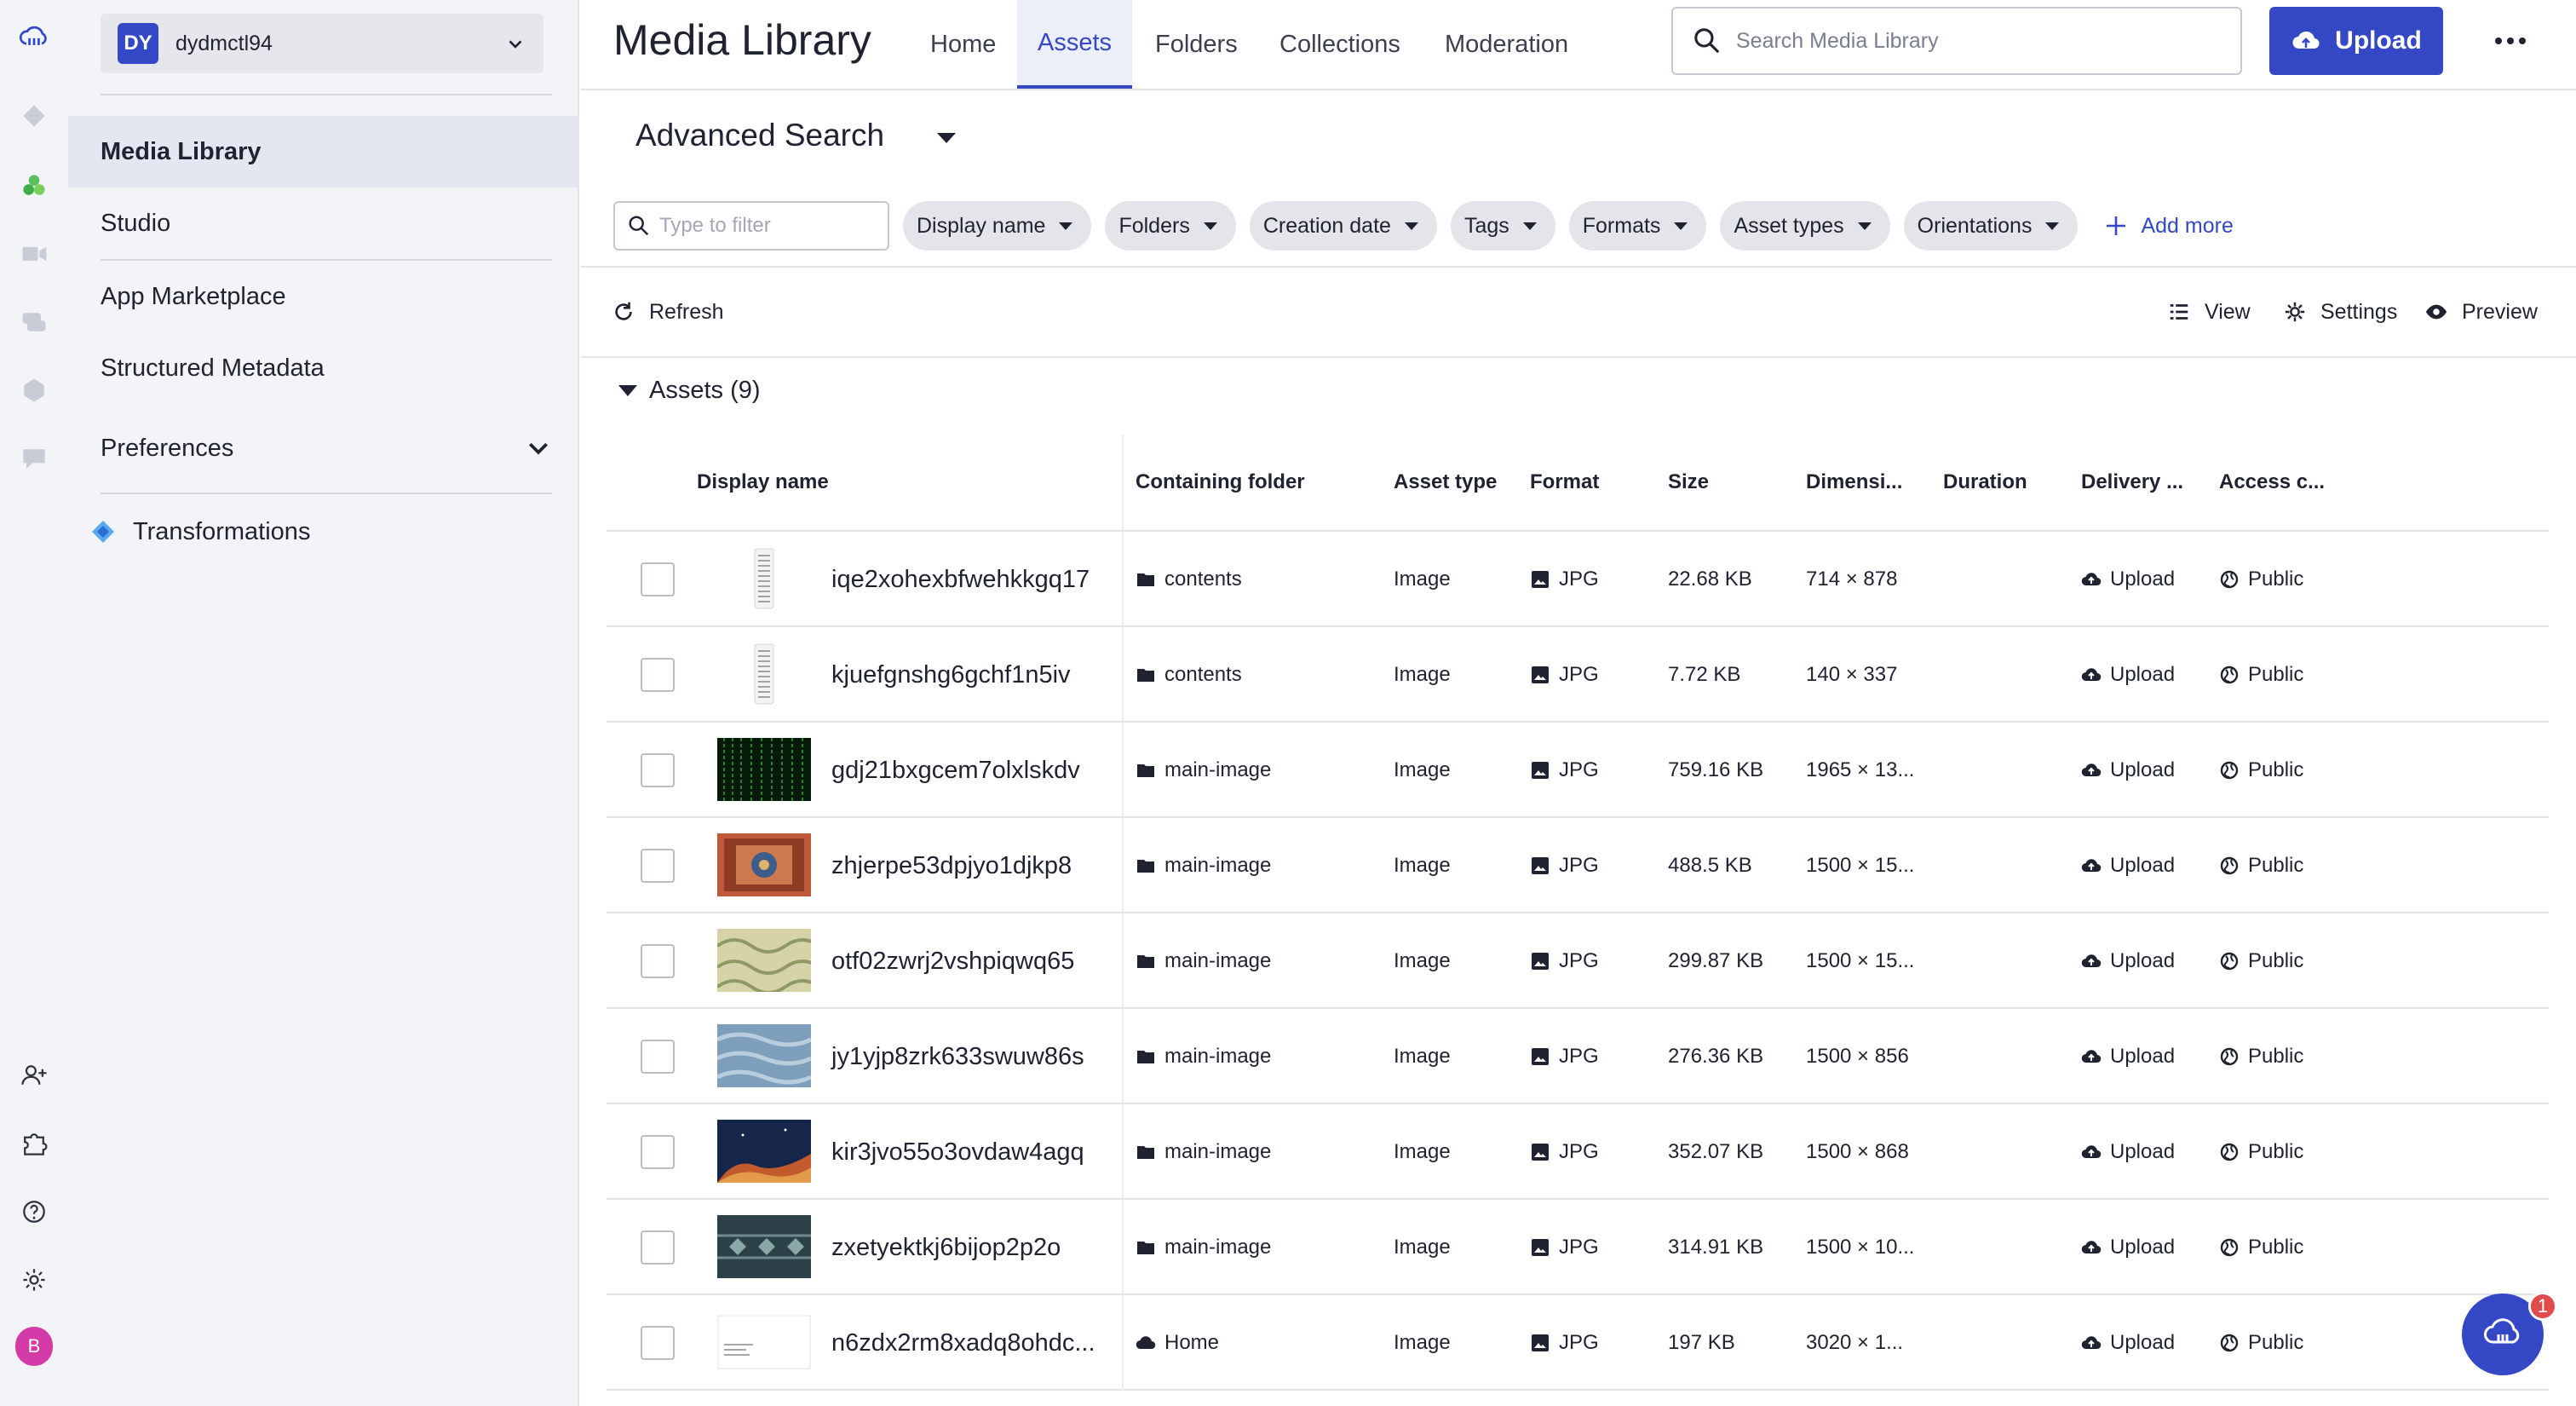 The height and width of the screenshot is (1406, 2576). Describe the element at coordinates (2510, 41) in the screenshot. I see `more-options-icon` at that location.